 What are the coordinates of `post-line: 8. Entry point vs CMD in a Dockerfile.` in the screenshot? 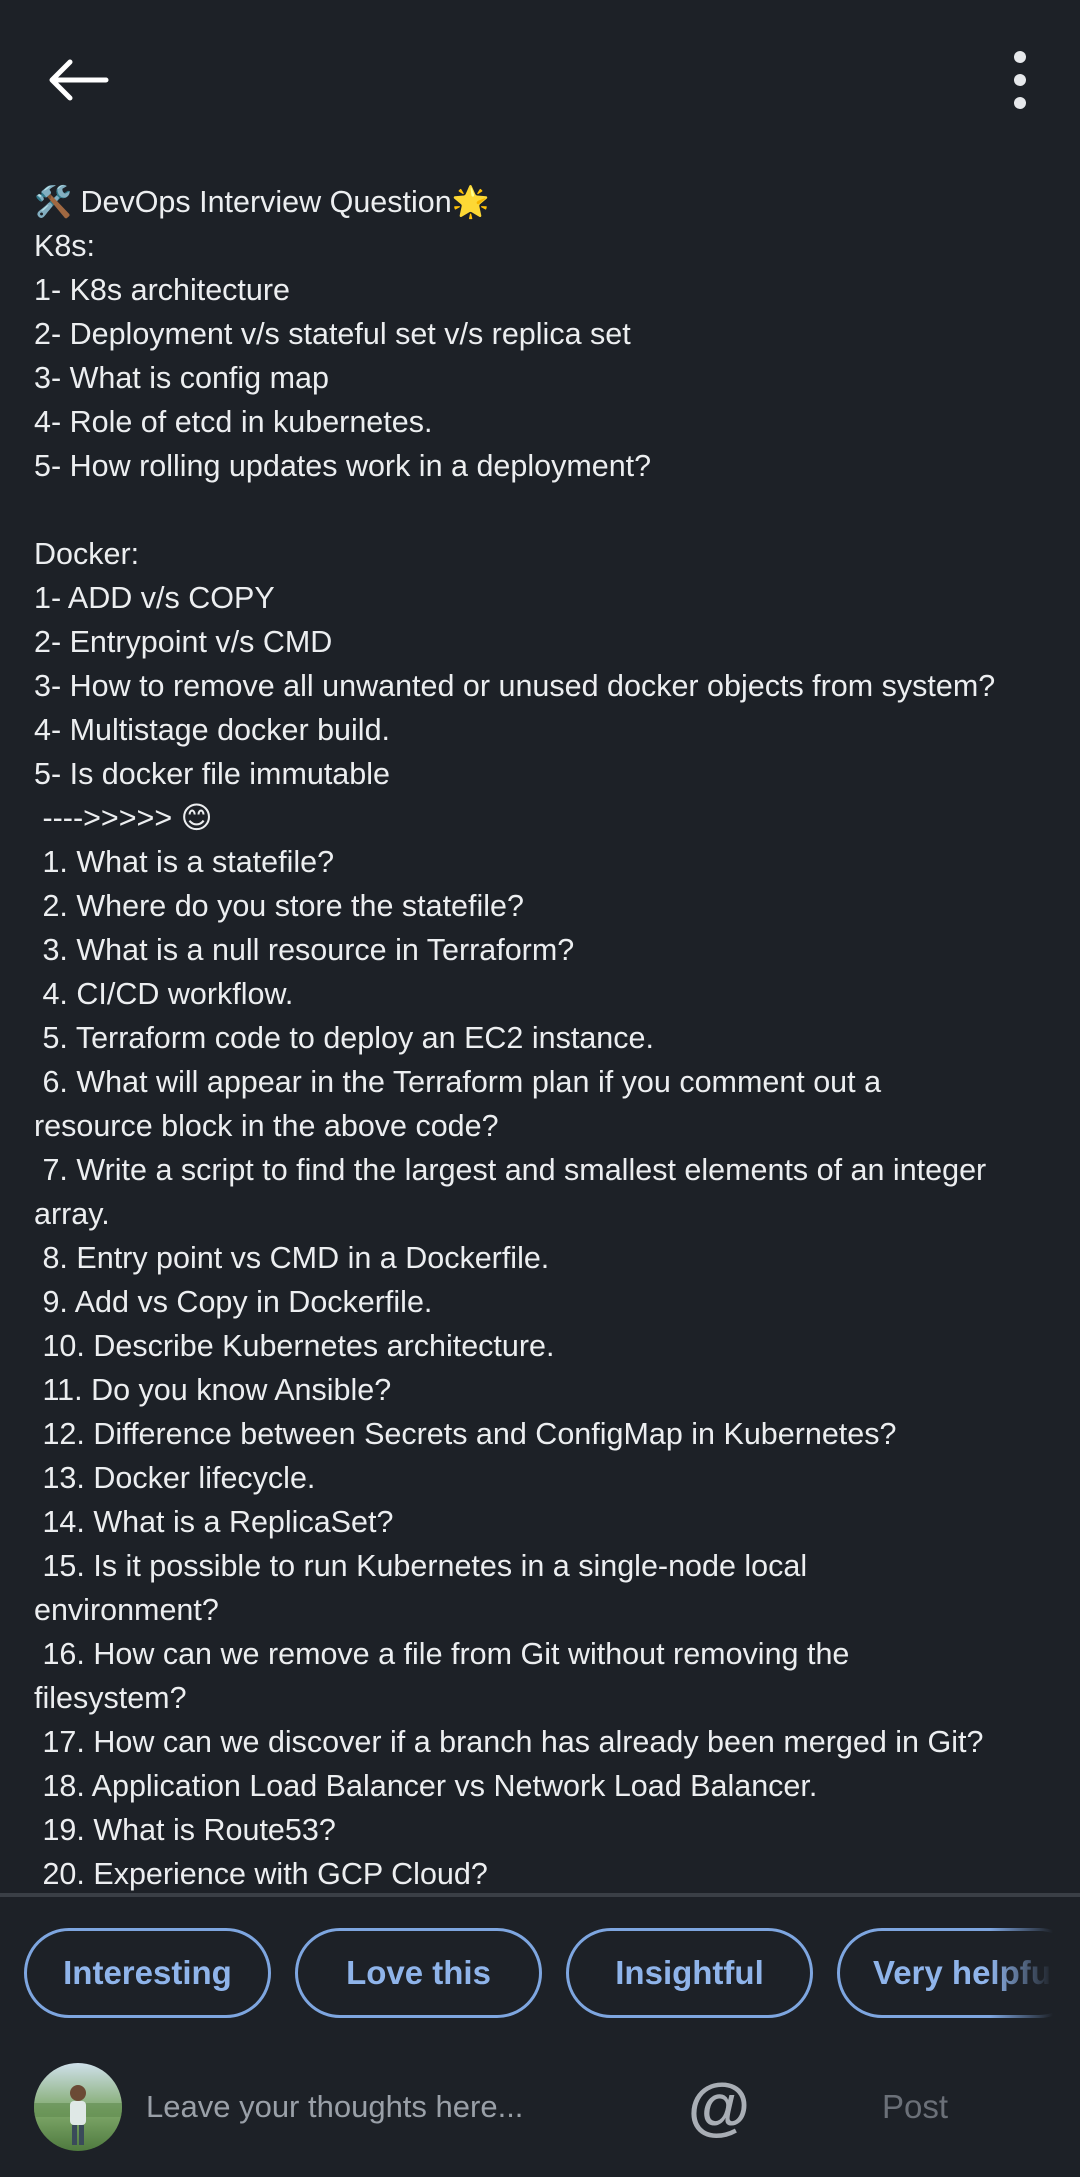 It's located at (292, 1258).